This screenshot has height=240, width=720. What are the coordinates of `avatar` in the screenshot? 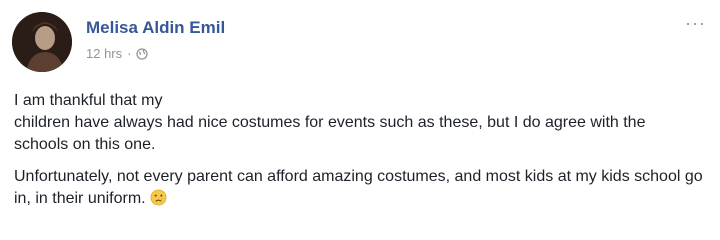 It's located at (42, 42).